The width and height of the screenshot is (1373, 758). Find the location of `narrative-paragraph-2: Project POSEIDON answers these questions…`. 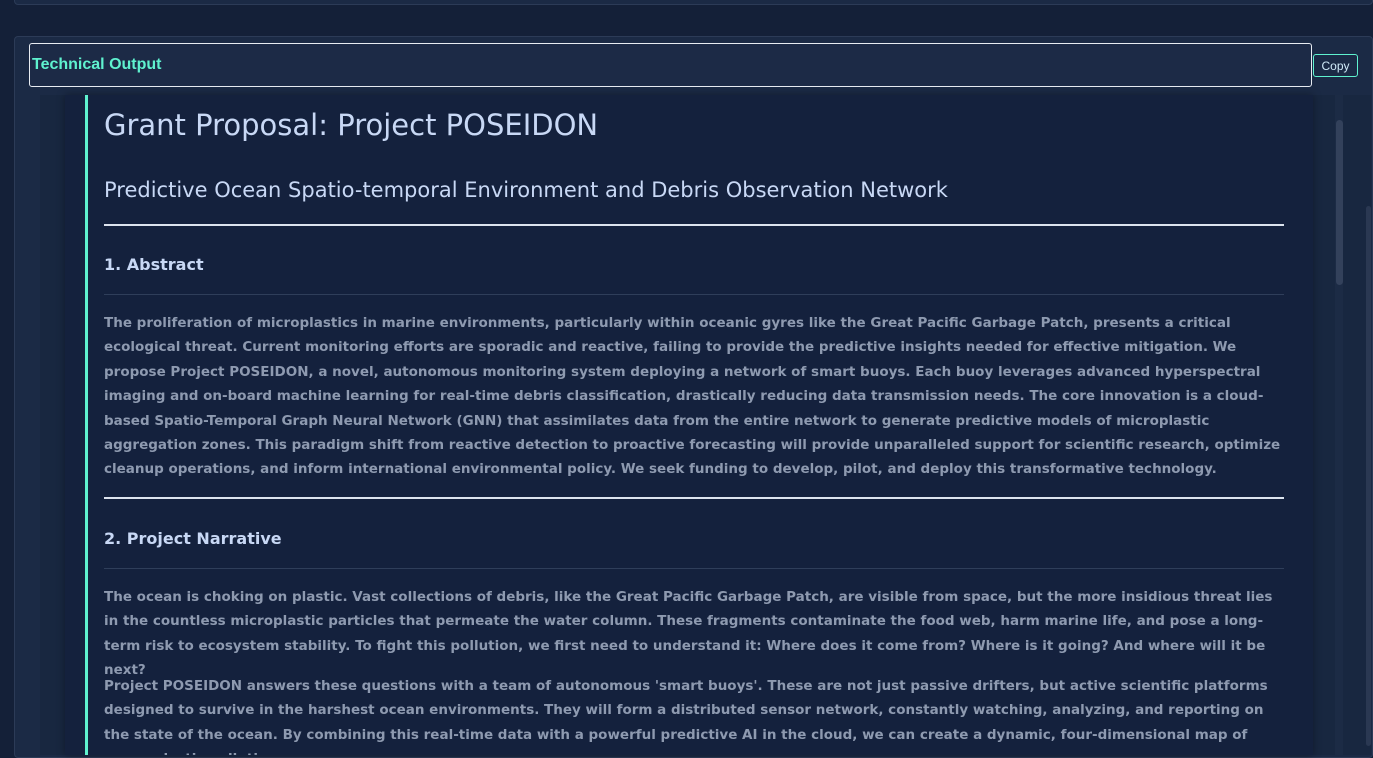

narrative-paragraph-2: Project POSEIDON answers these questions… is located at coordinates (686, 716).